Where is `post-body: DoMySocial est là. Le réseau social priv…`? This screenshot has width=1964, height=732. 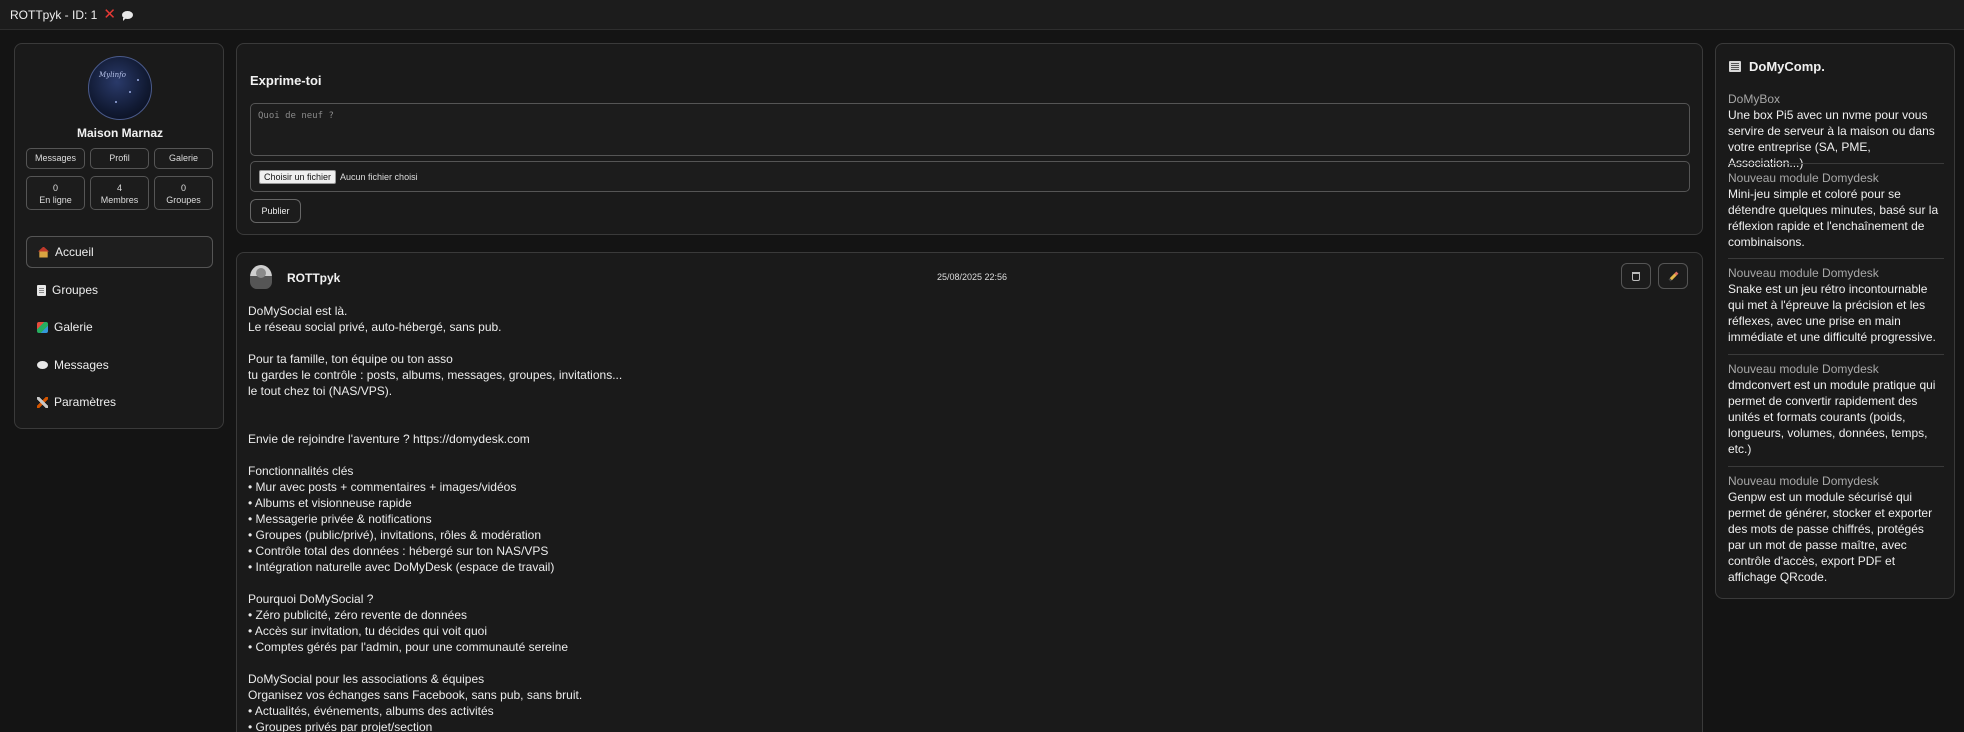
post-body: DoMySocial est là. Le réseau social priv… is located at coordinates (435, 518).